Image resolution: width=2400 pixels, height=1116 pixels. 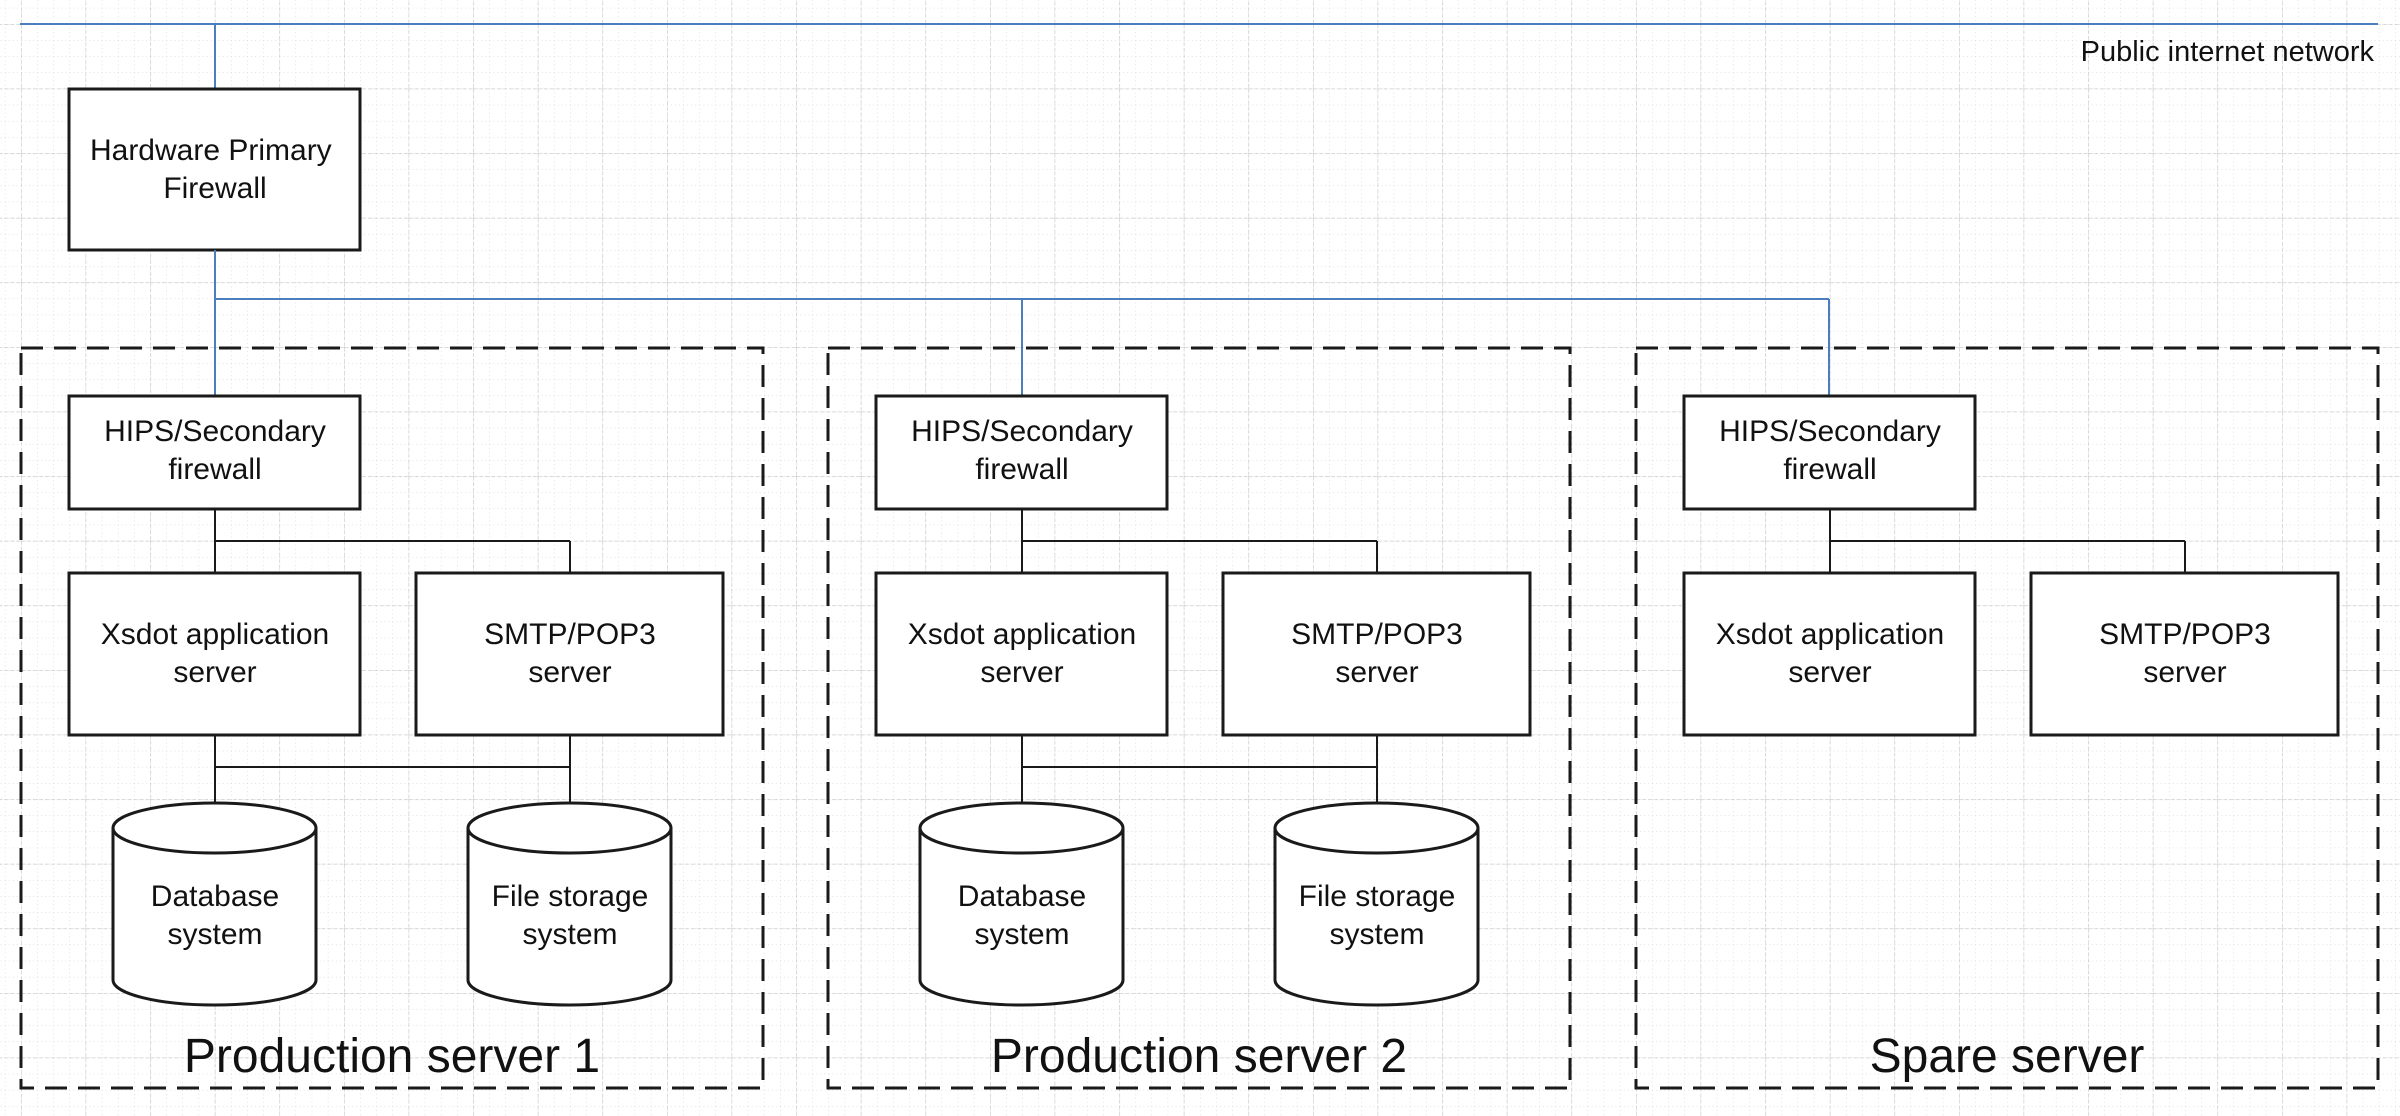 I want to click on spare-server-hips-firewall-line-2: firewall, so click(x=1829, y=469).